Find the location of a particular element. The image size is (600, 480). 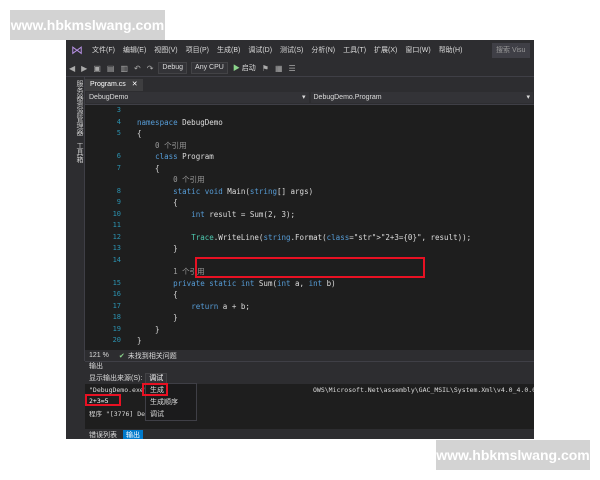

document-tabs: Program.cs ✕ is located at coordinates (309, 84).